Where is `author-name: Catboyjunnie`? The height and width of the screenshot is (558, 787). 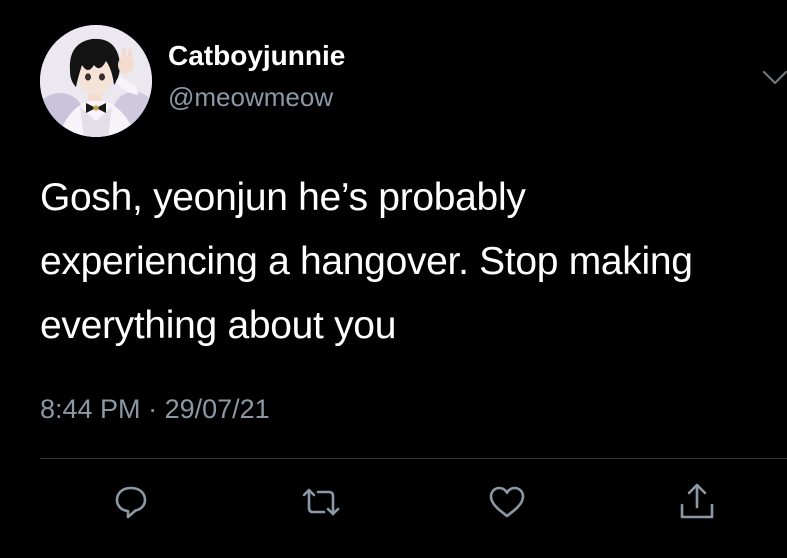
author-name: Catboyjunnie is located at coordinates (256, 56).